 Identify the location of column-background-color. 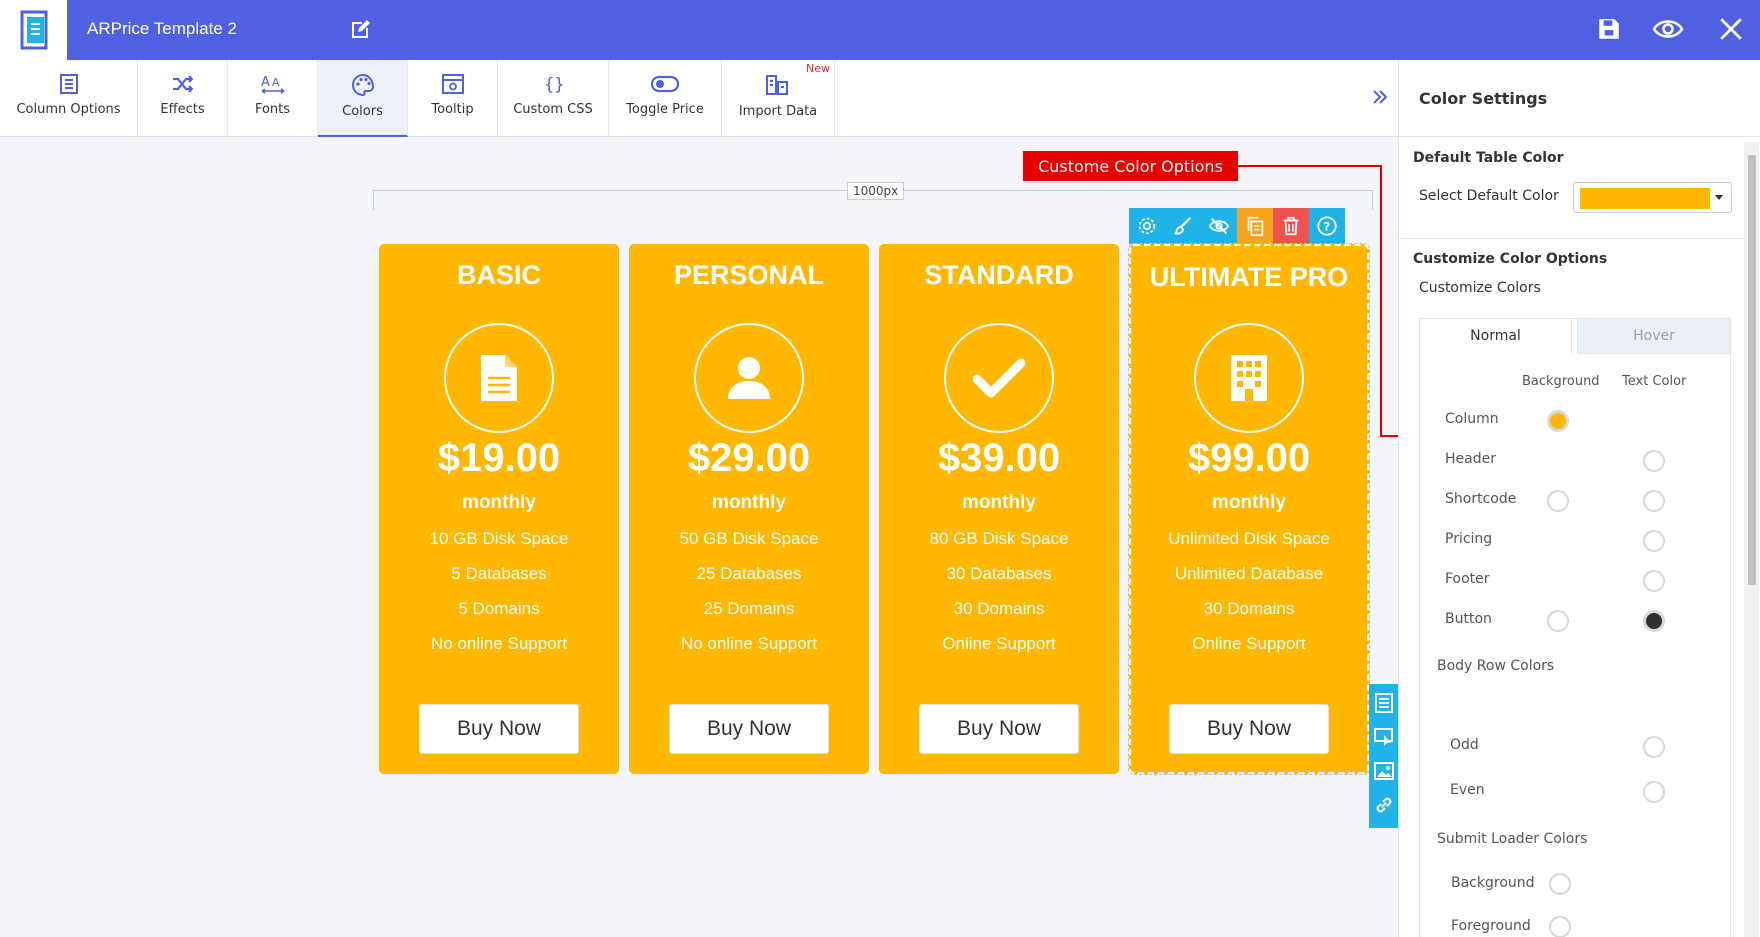
(1558, 421).